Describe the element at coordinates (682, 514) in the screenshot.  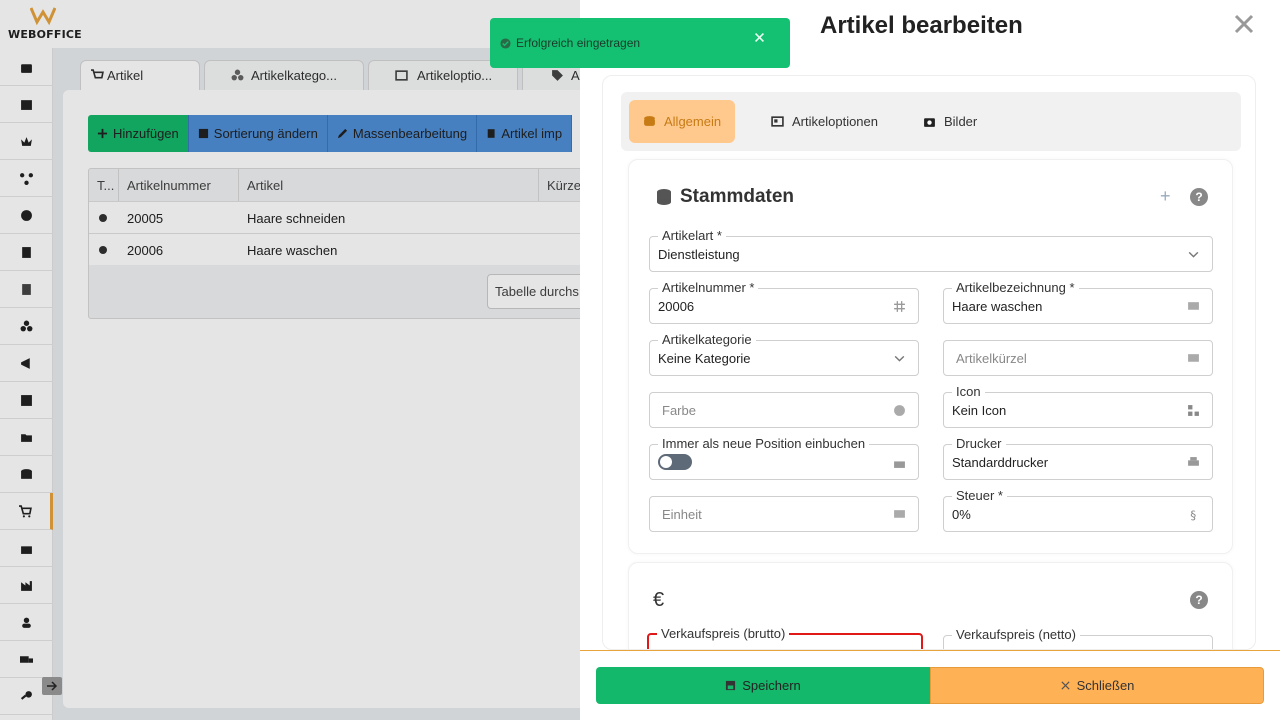
I see `field-placeholder: Einheit` at that location.